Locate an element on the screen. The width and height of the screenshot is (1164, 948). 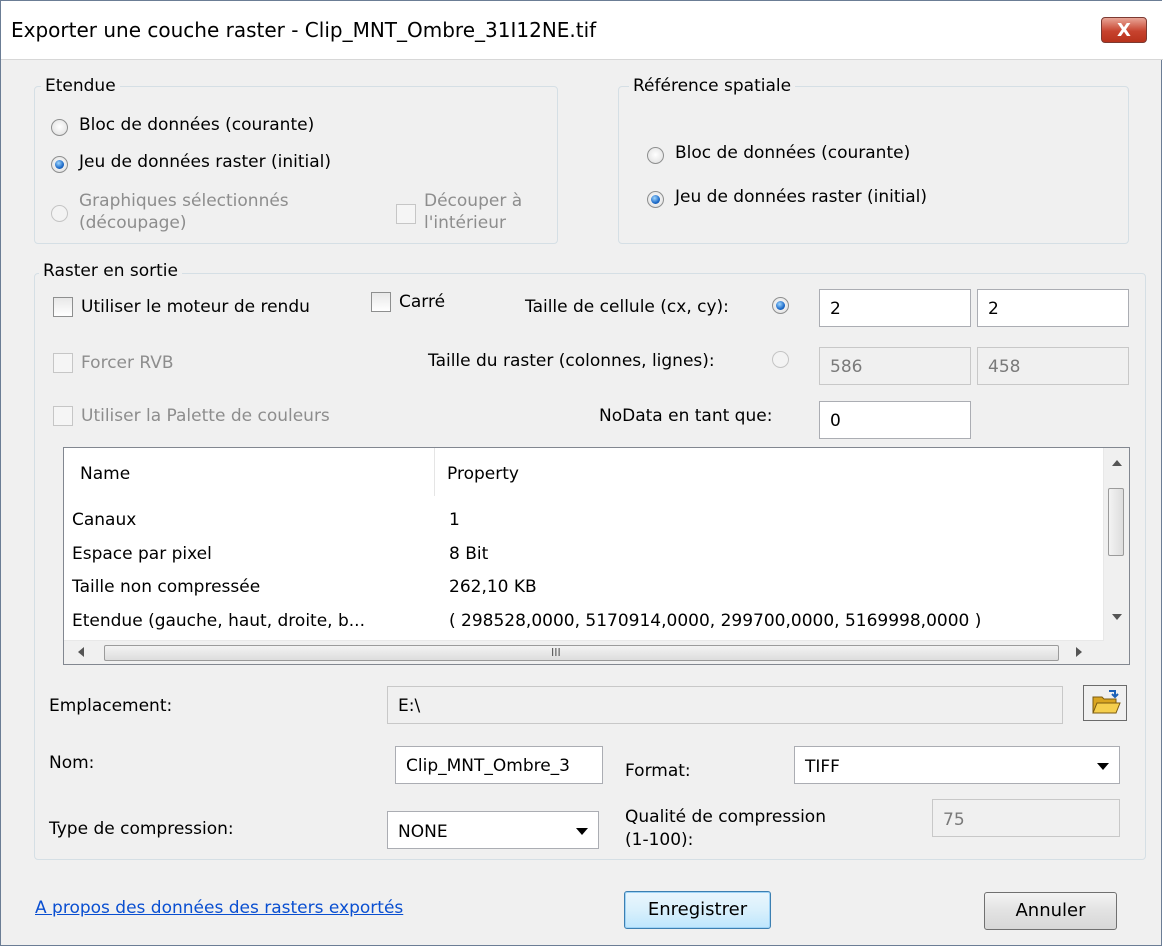
cell-size-radio is located at coordinates (780, 305).